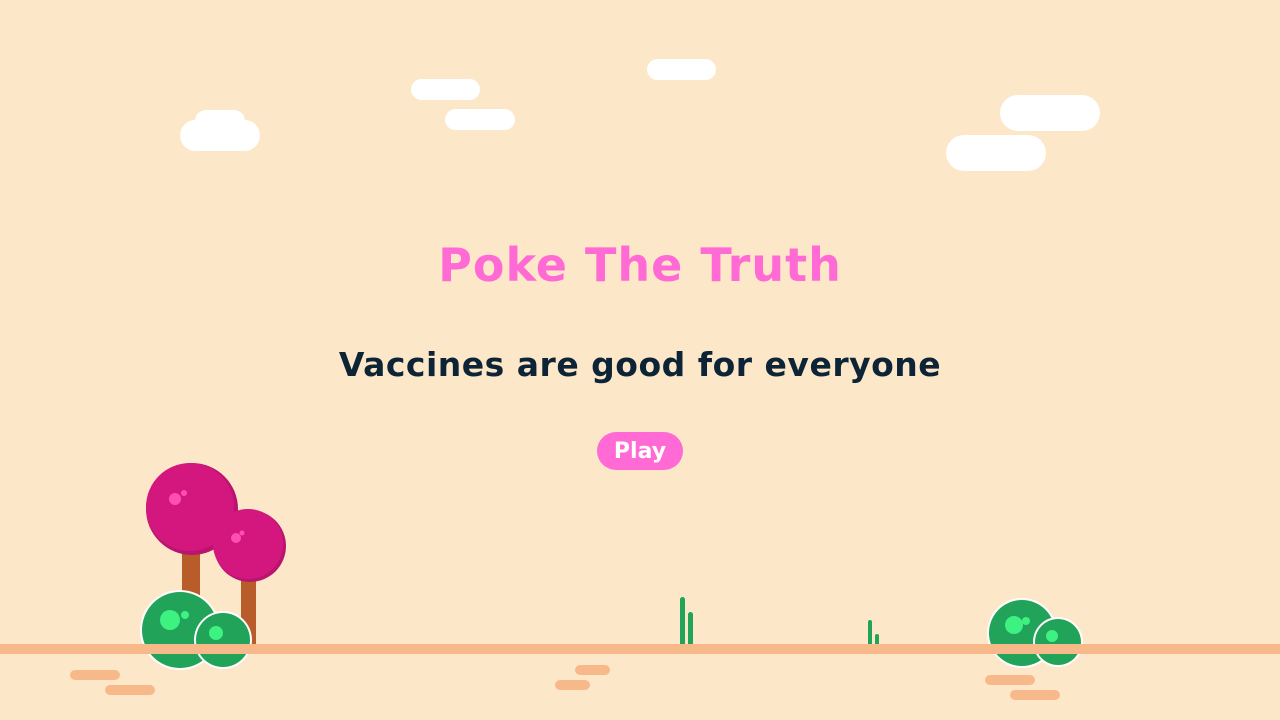 This screenshot has height=720, width=1280. I want to click on game-title: Poke The Truth, so click(640, 265).